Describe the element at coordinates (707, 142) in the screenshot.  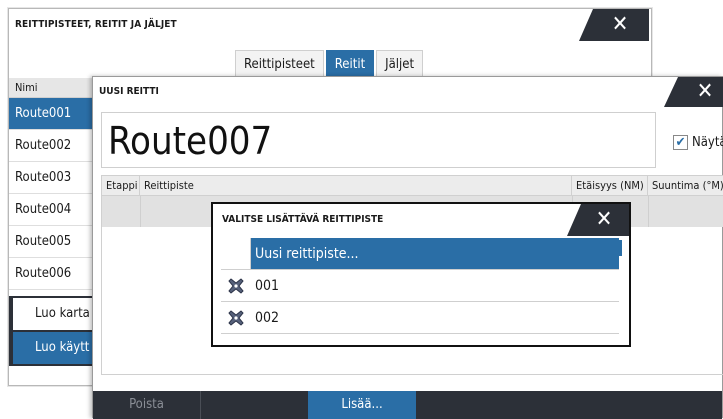
I see `show-label: Näytä` at that location.